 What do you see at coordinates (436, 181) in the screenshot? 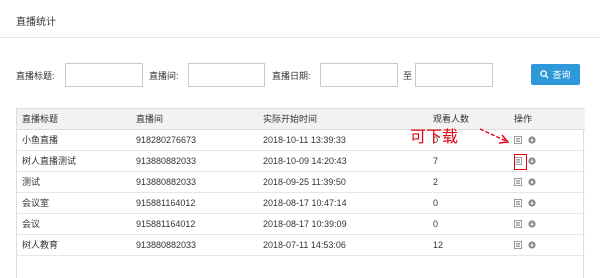
I see `cell-viewers: 2` at bounding box center [436, 181].